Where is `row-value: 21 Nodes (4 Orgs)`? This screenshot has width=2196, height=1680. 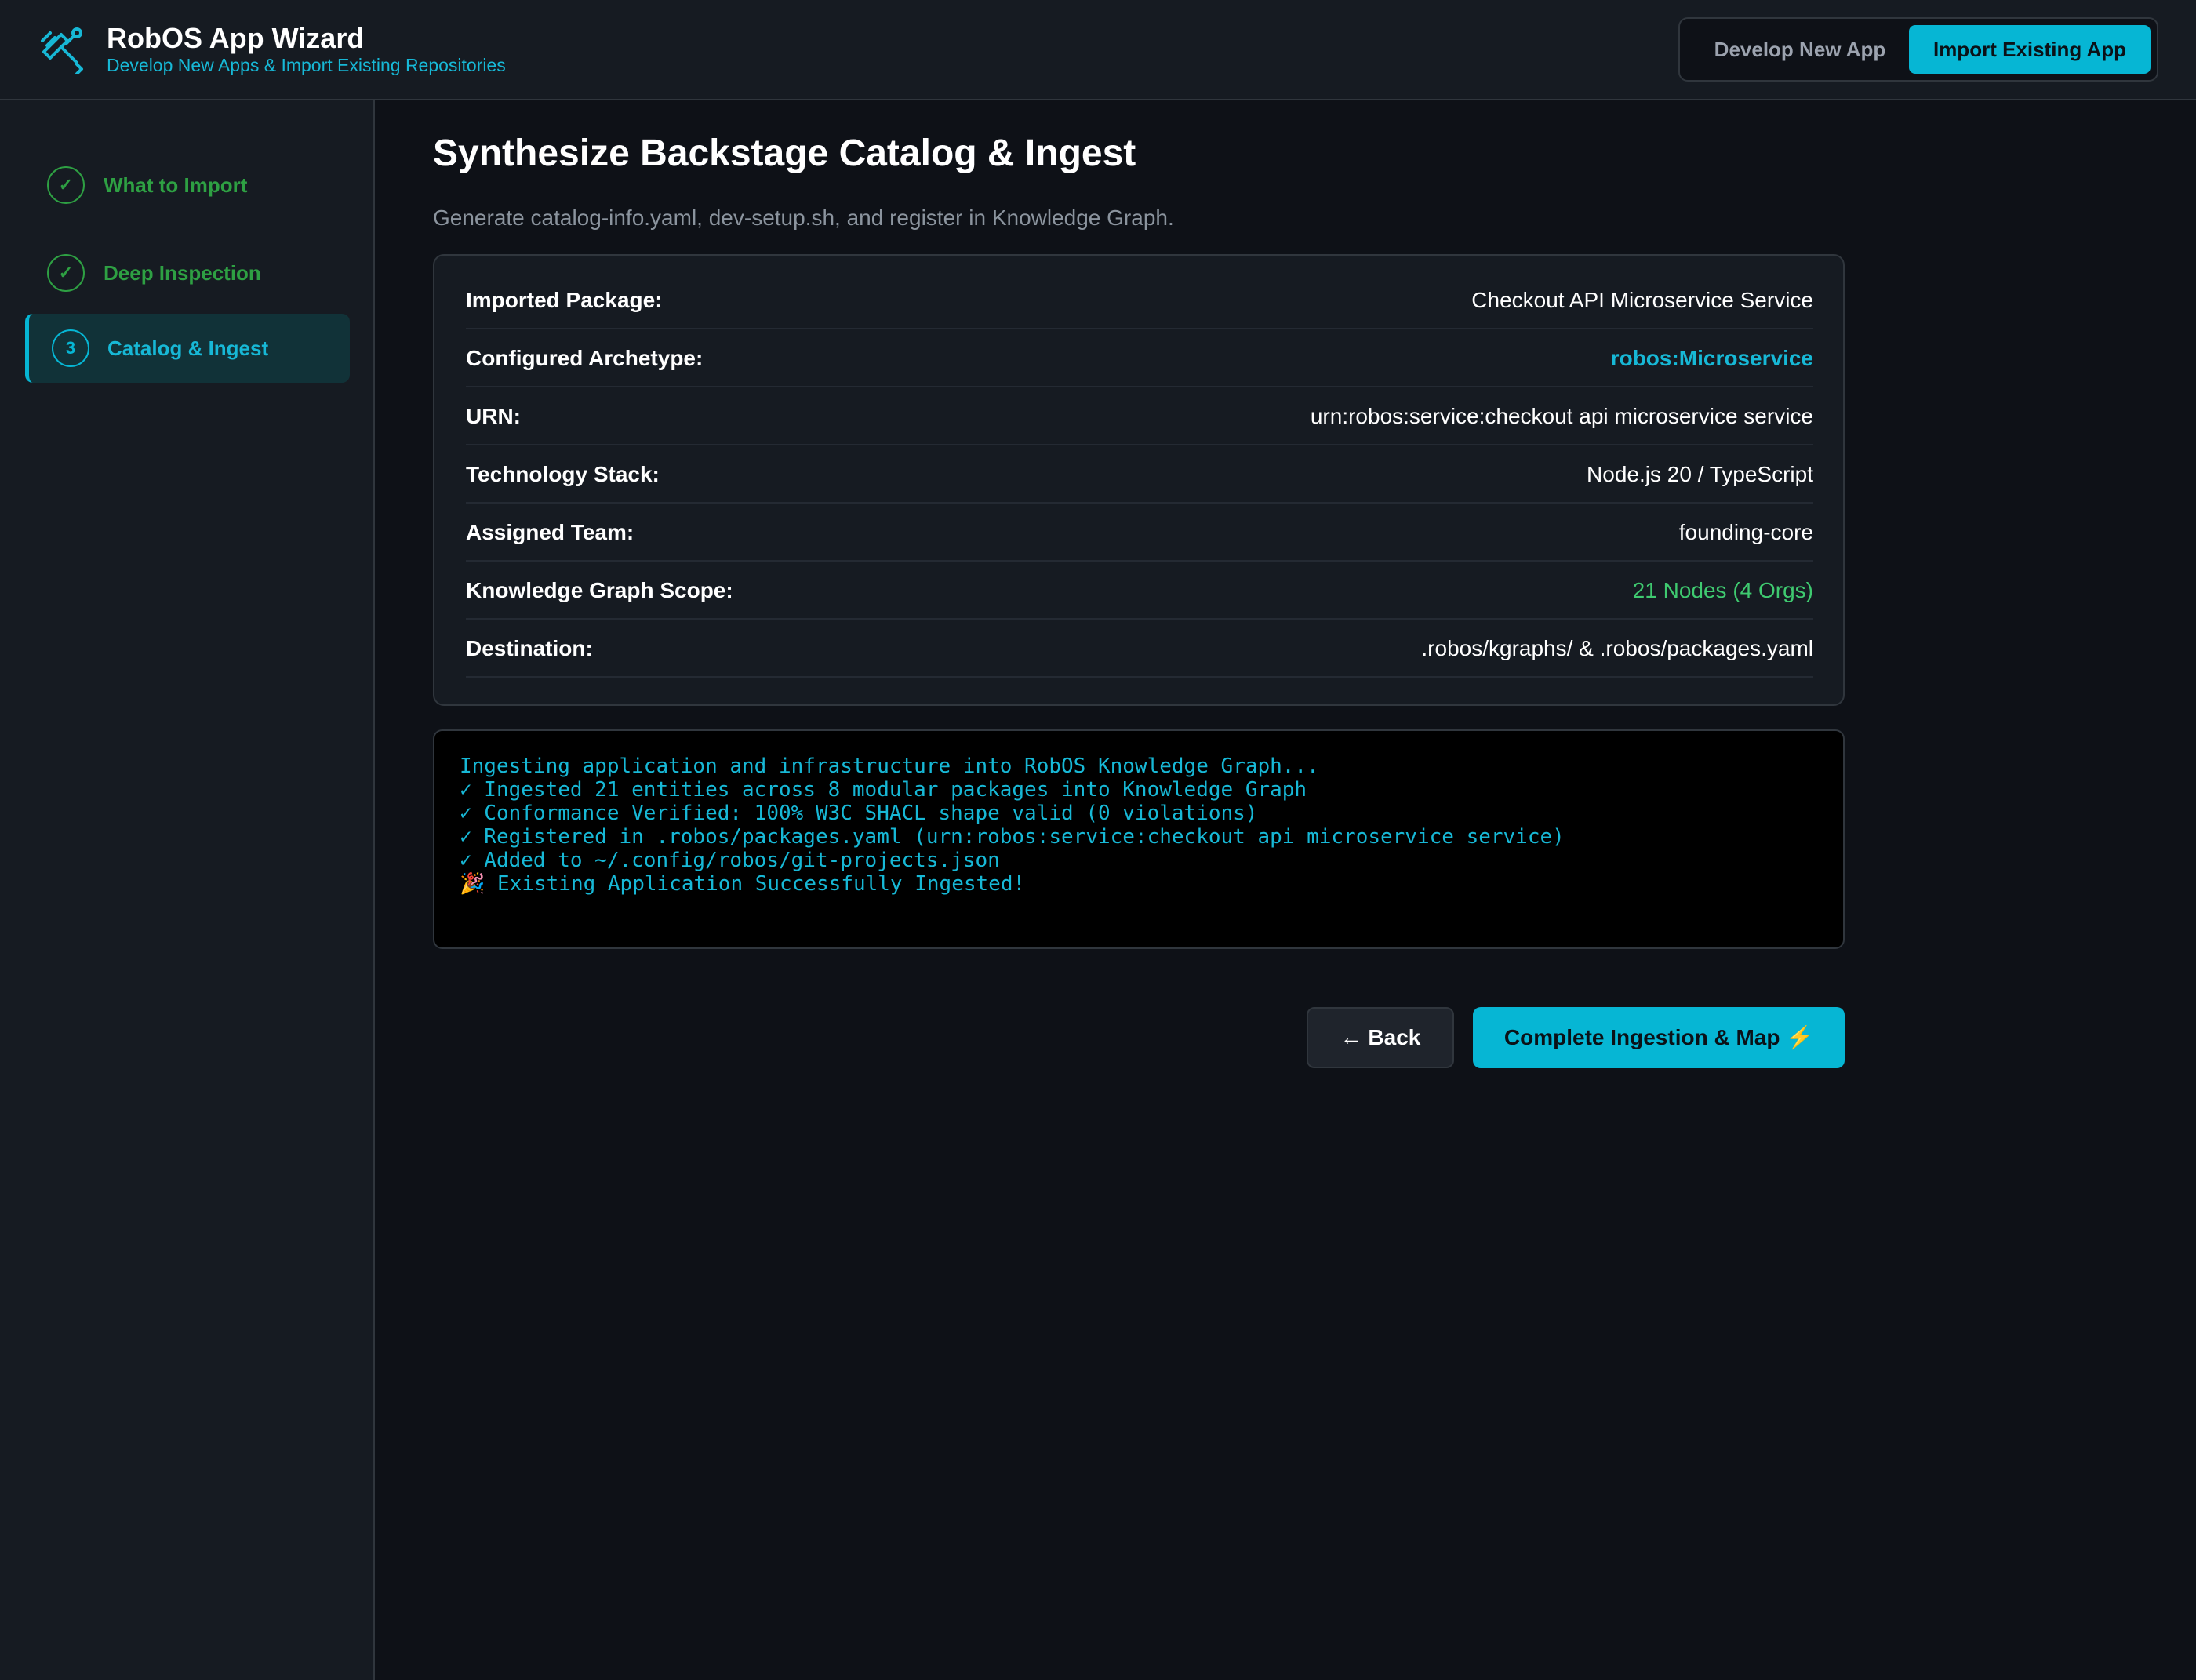 row-value: 21 Nodes (4 Orgs) is located at coordinates (1722, 590).